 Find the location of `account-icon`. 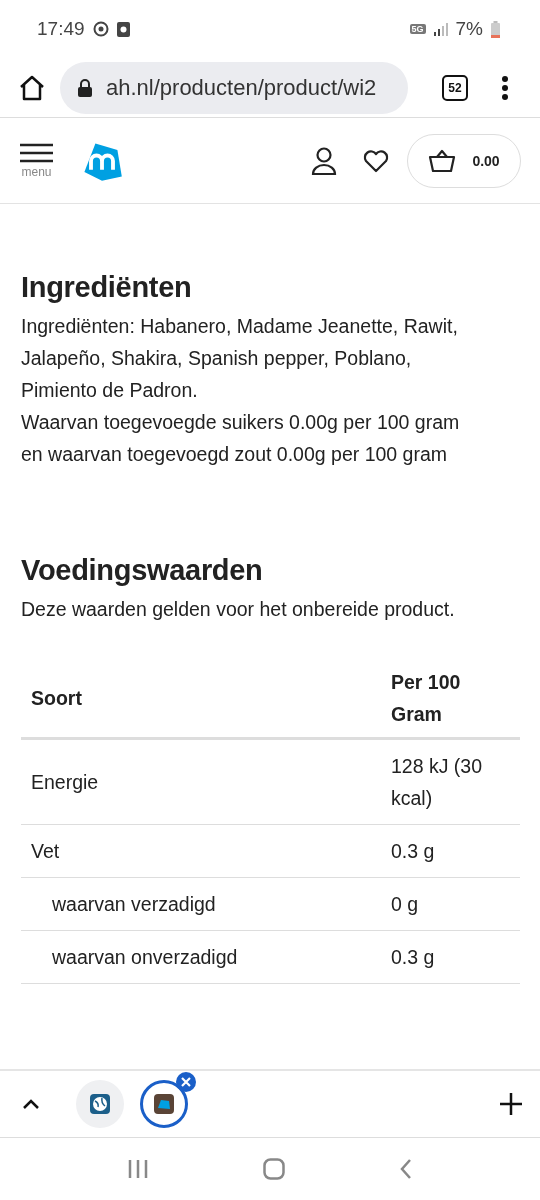

account-icon is located at coordinates (324, 160).